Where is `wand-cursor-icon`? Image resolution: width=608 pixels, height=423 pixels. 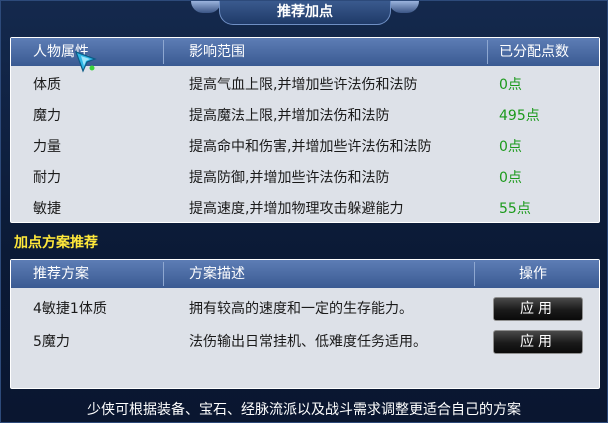
wand-cursor-icon is located at coordinates (85, 61).